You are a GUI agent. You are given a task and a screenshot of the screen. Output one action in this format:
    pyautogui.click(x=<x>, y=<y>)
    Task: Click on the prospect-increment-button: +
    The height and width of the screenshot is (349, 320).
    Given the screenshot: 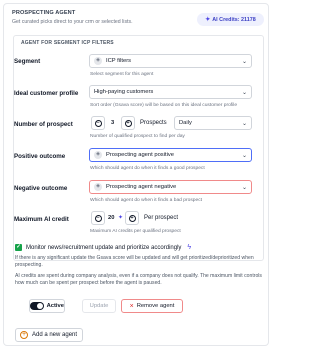 What is the action you would take?
    pyautogui.click(x=128, y=123)
    